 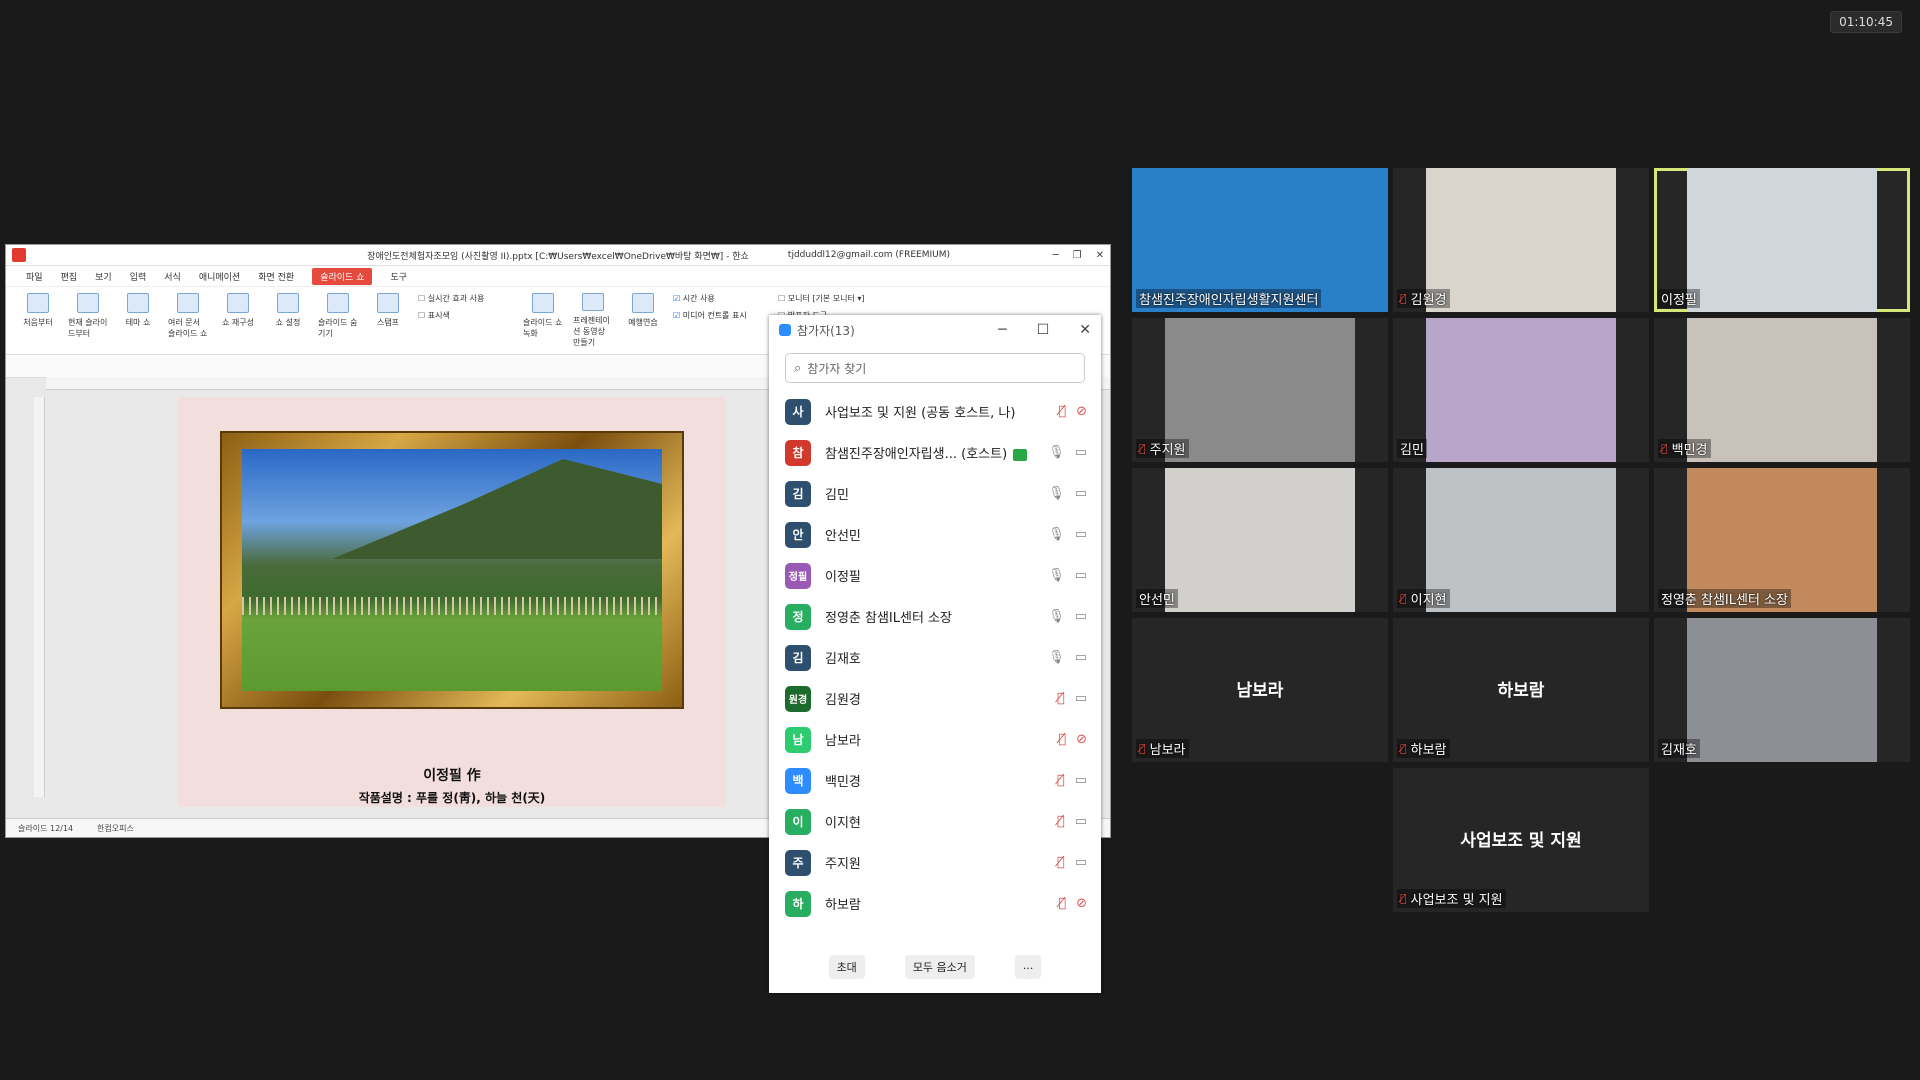 What do you see at coordinates (935, 575) in the screenshot?
I see `participant-row: 정필 이정필 🎙 ▭` at bounding box center [935, 575].